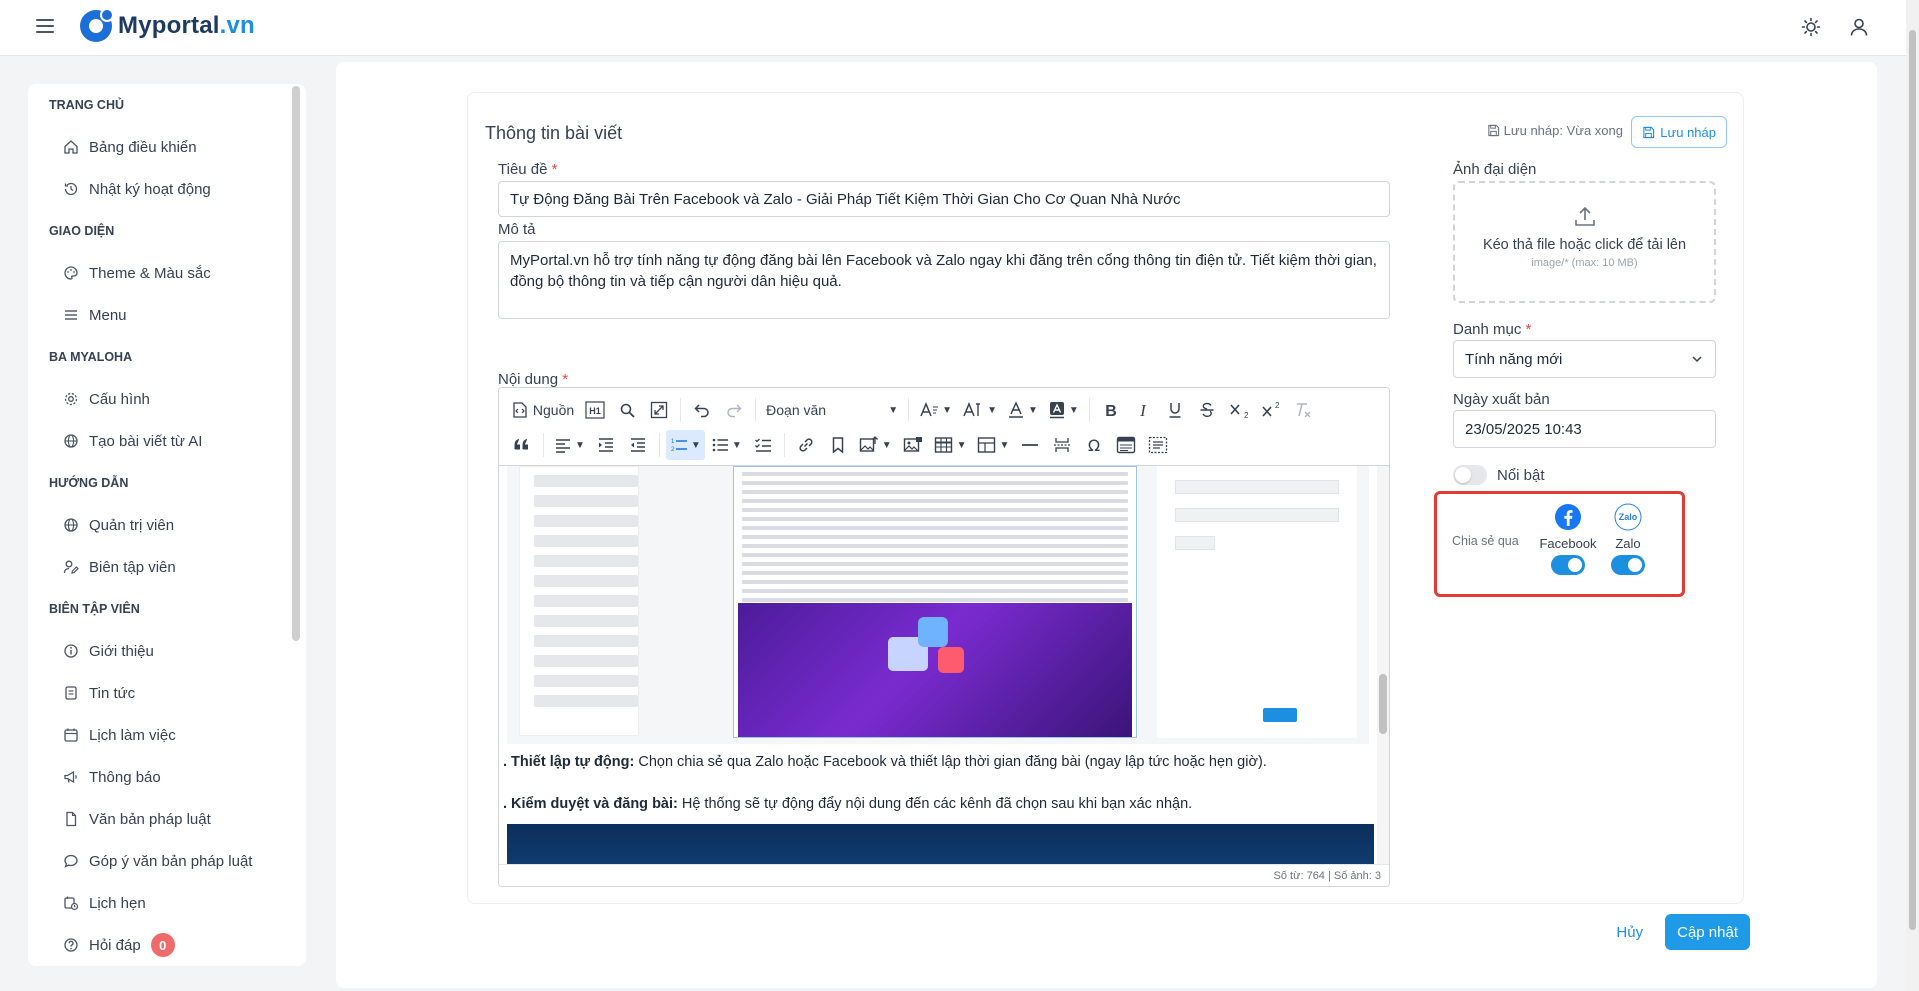 The image size is (1919, 991). Describe the element at coordinates (1022, 410) in the screenshot. I see `font-color-button: ▼` at that location.